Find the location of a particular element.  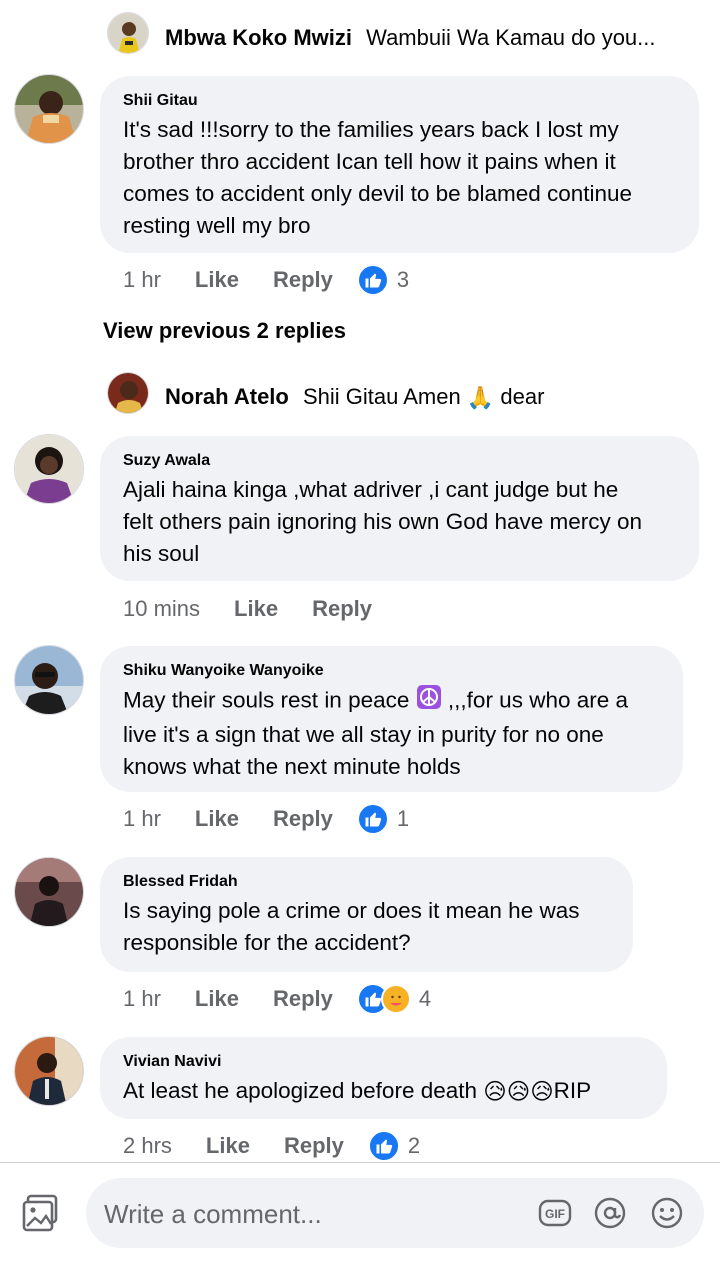

reply-author: Norah Atelo is located at coordinates (227, 396).